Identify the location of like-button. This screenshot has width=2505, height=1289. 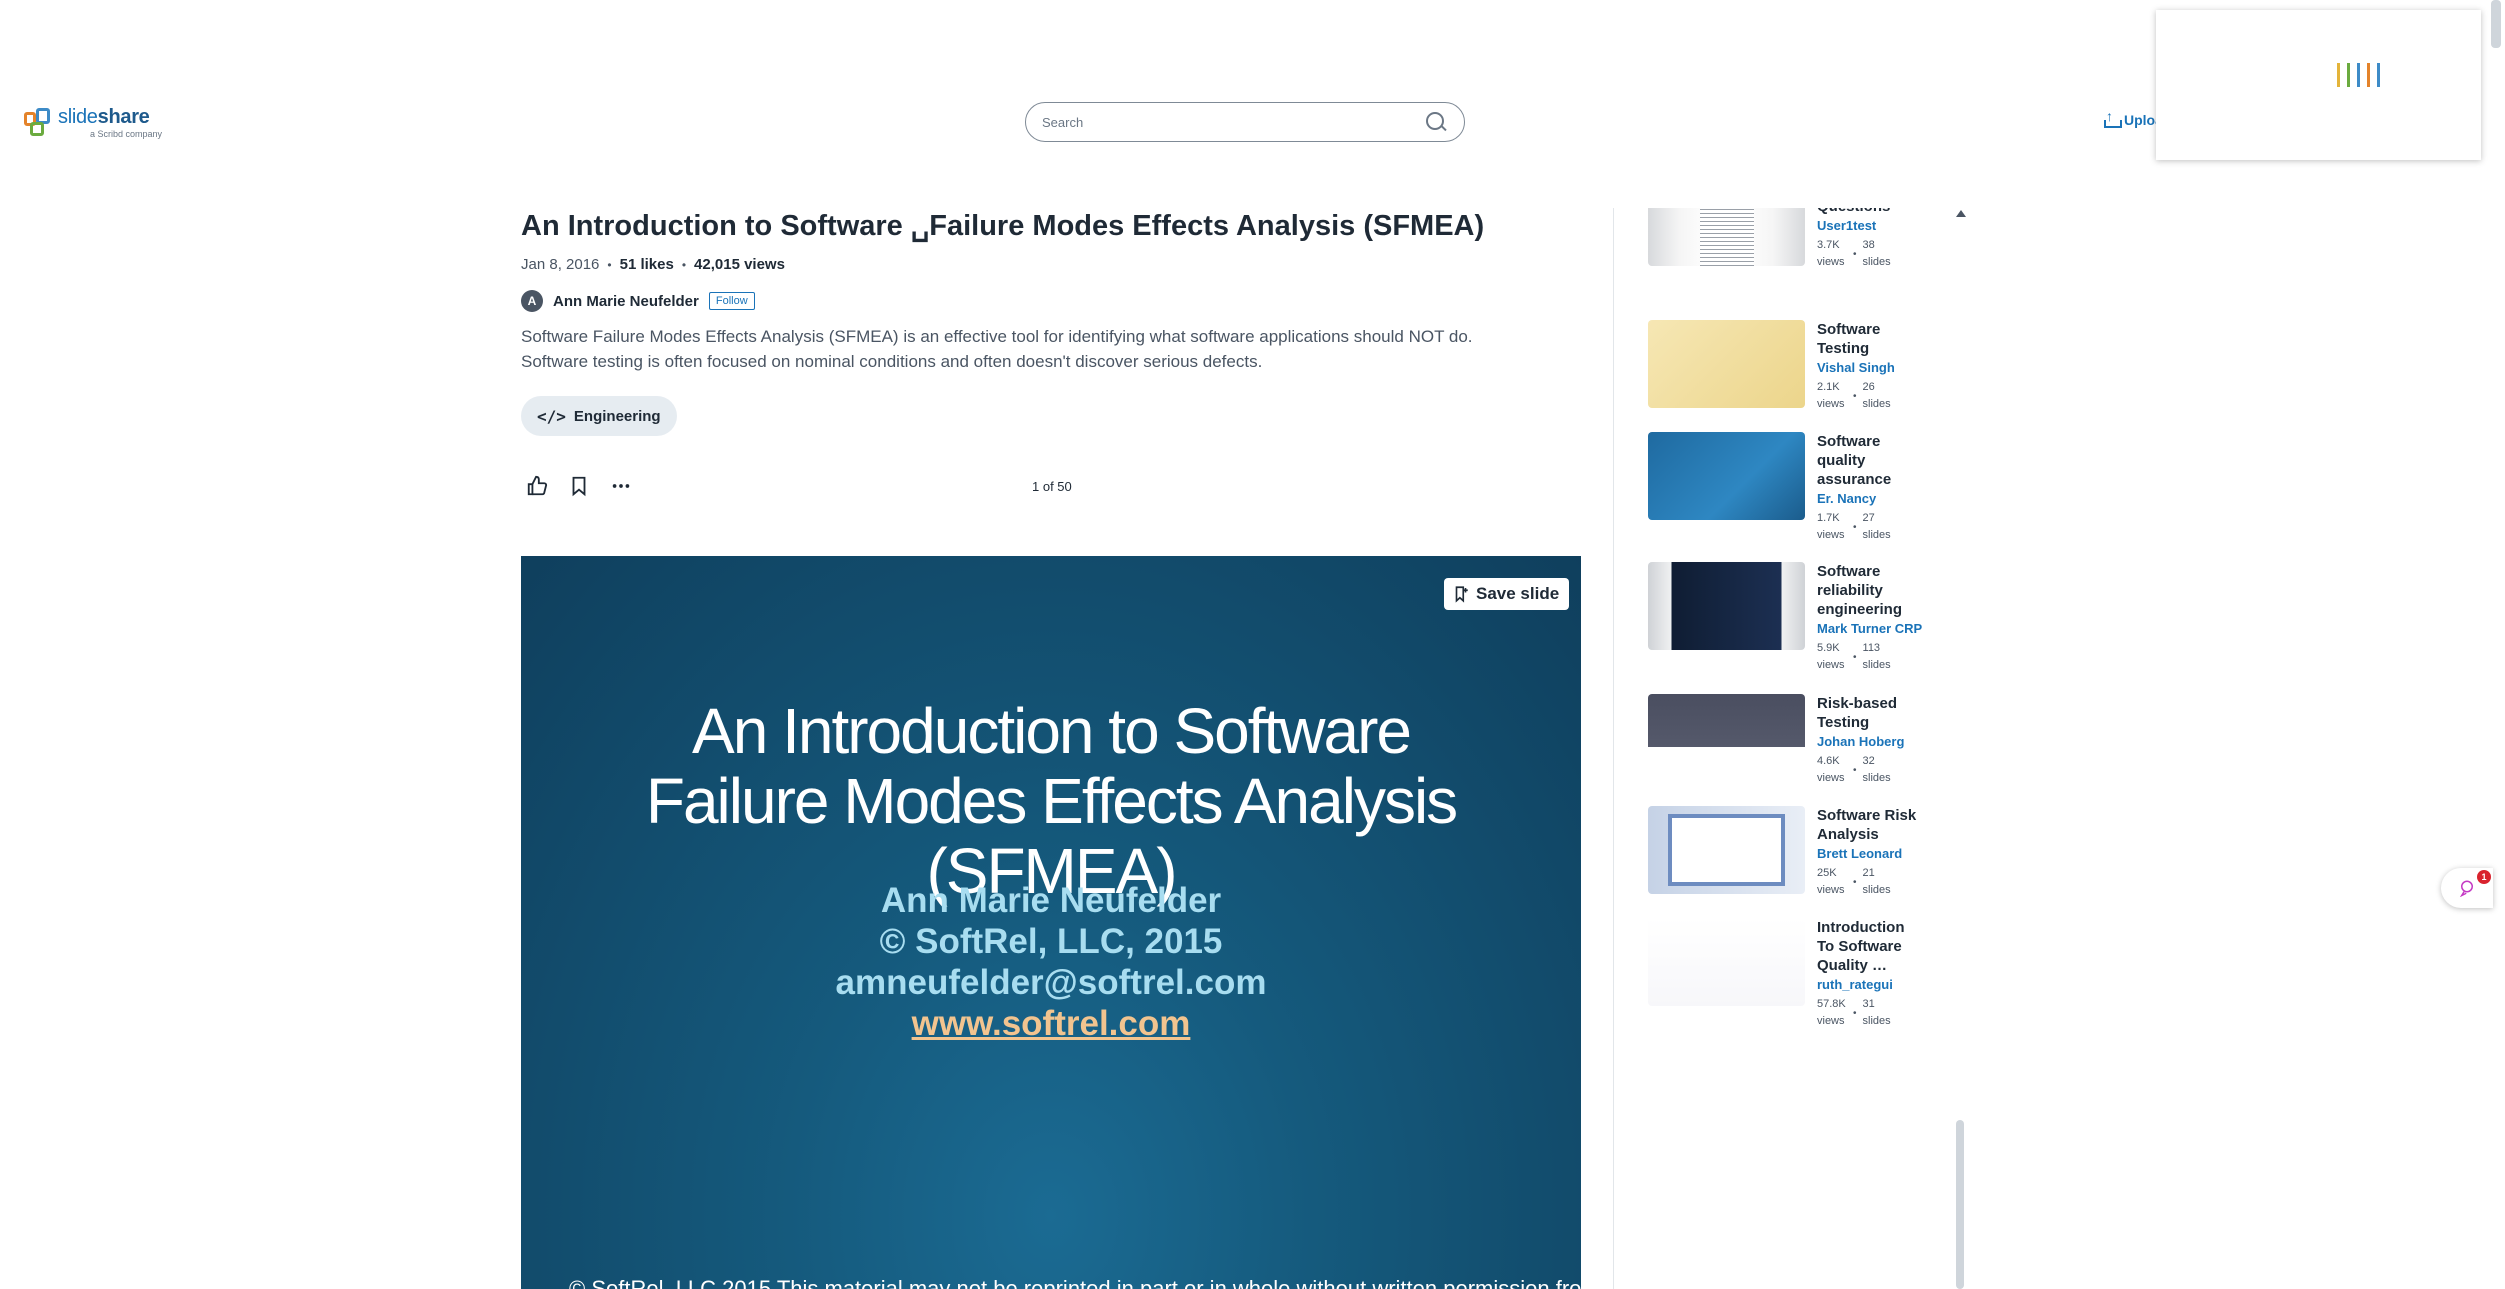
(537, 486).